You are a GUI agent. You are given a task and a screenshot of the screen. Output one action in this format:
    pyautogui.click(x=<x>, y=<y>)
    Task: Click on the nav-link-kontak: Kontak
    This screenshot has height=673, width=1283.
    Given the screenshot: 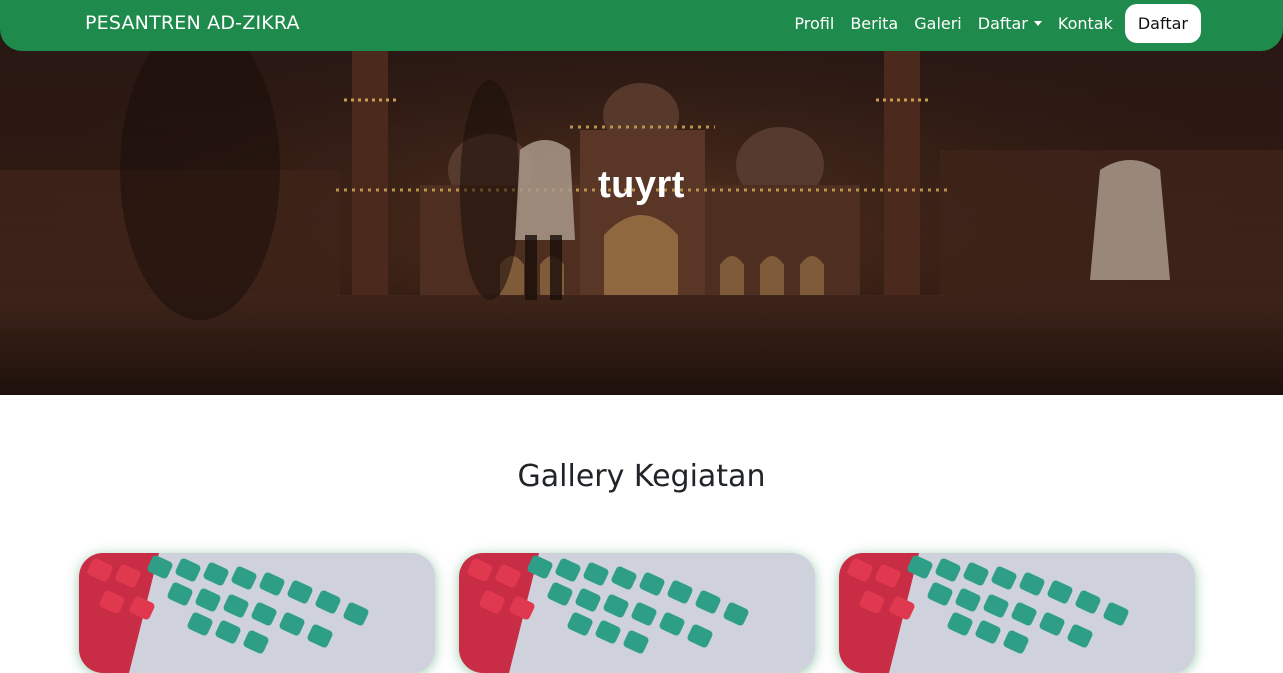 What is the action you would take?
    pyautogui.click(x=1085, y=23)
    